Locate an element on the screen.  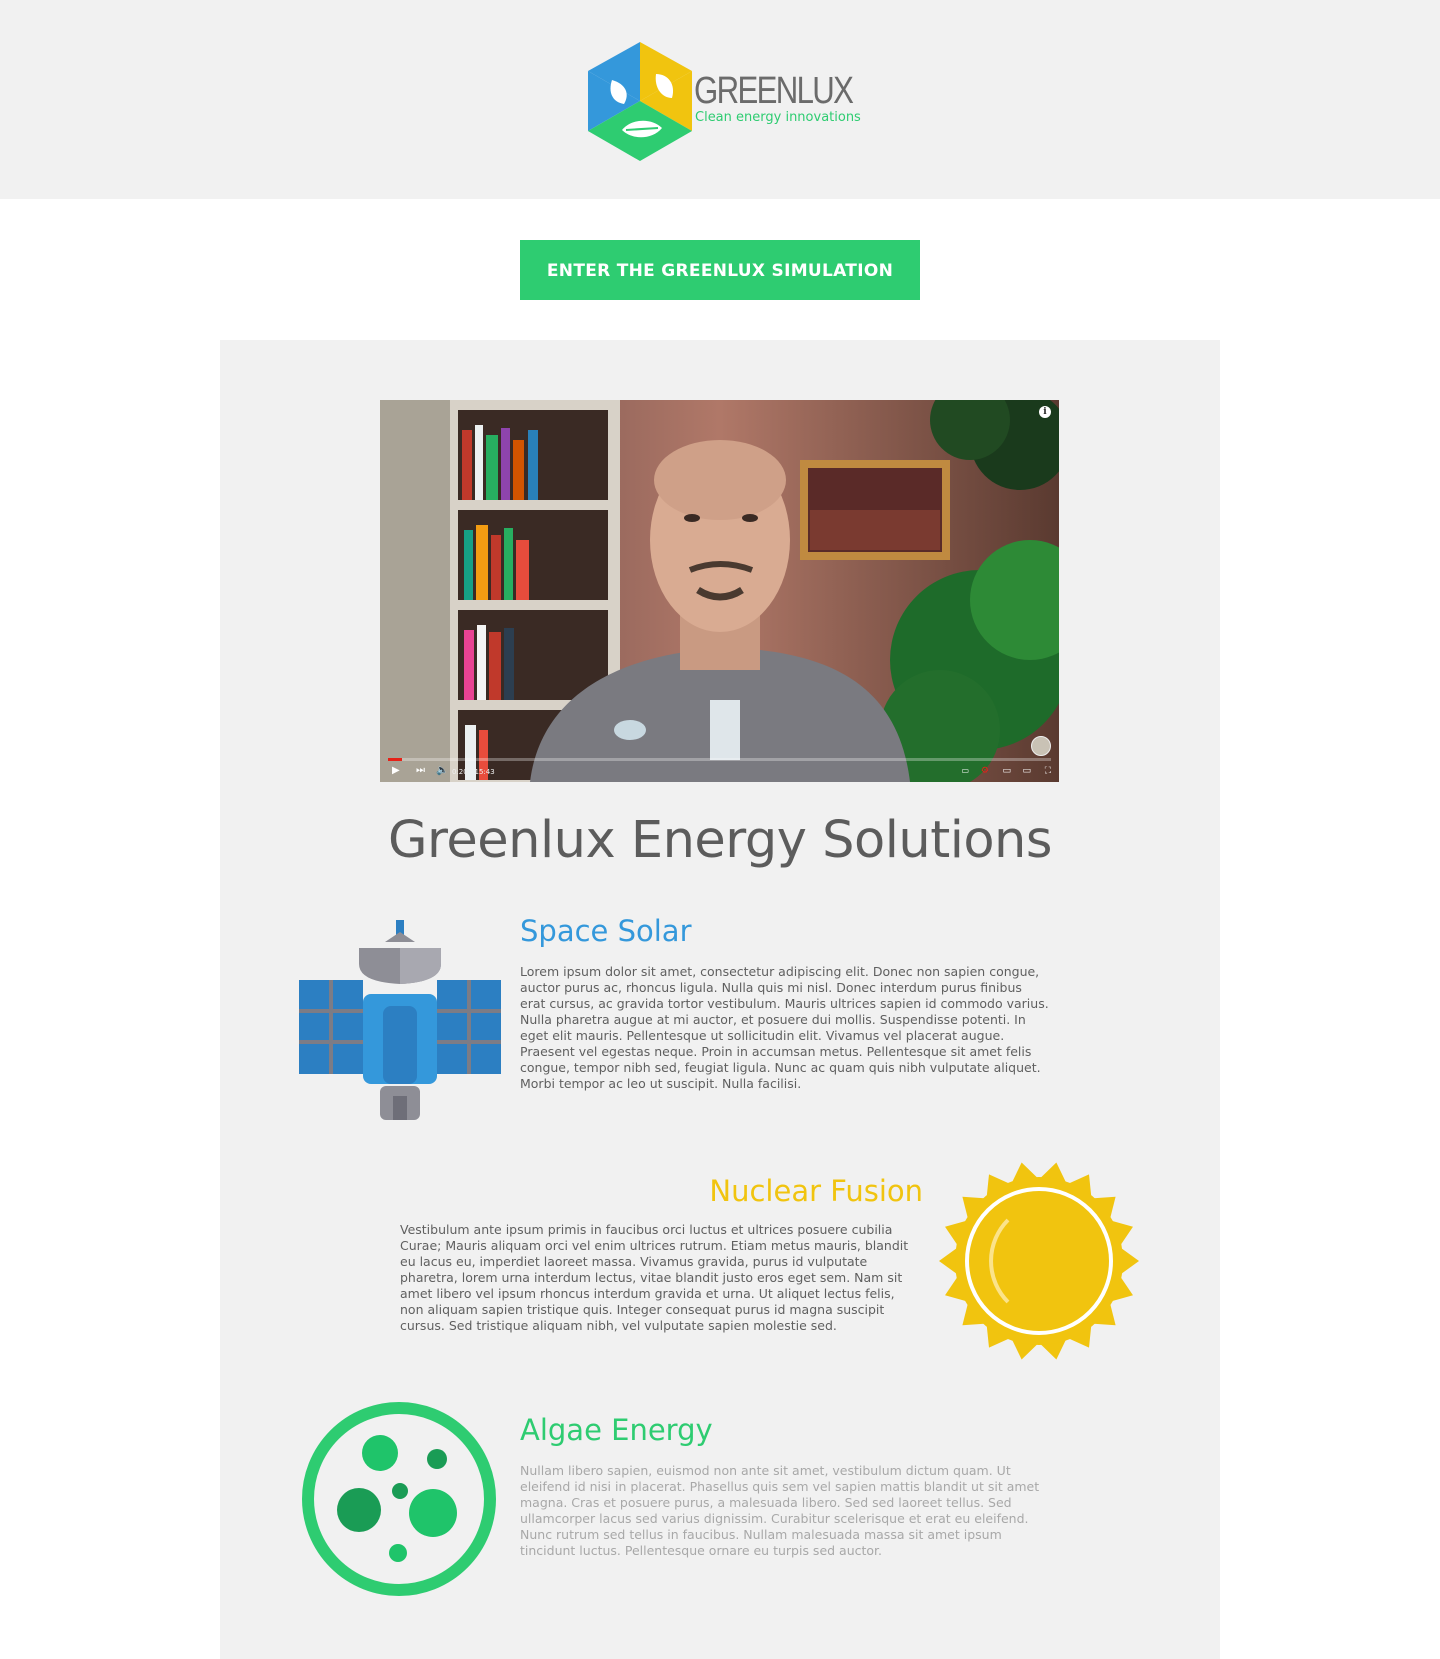
miniplayer-icon: ▭ is located at coordinates (1006, 771).